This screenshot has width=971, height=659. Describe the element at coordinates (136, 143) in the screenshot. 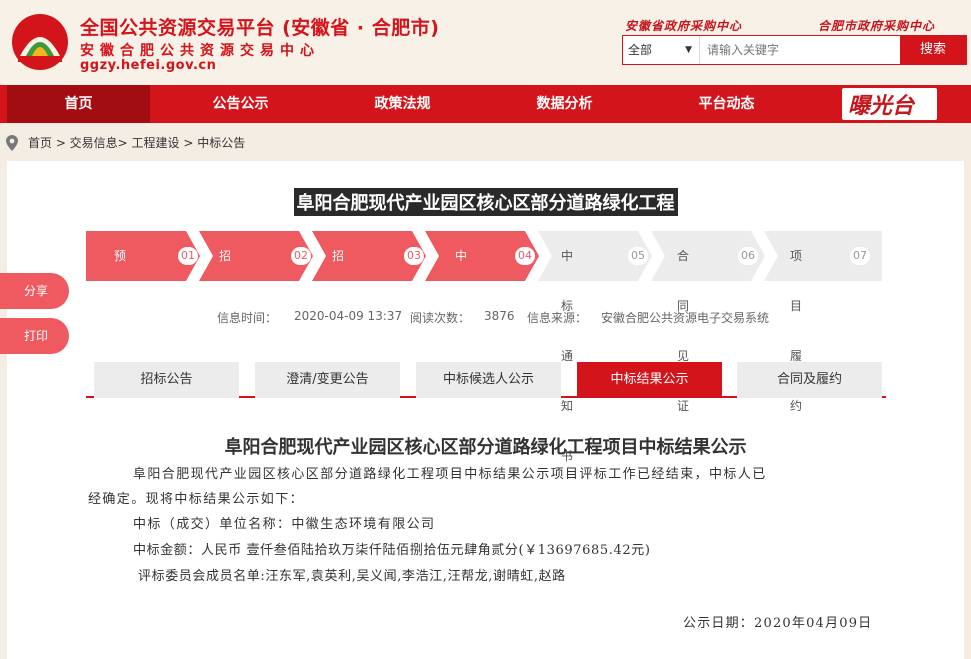

I see `breadcrumb-path: 首页 > 交易信息> 工程建设 > 中标公告` at that location.